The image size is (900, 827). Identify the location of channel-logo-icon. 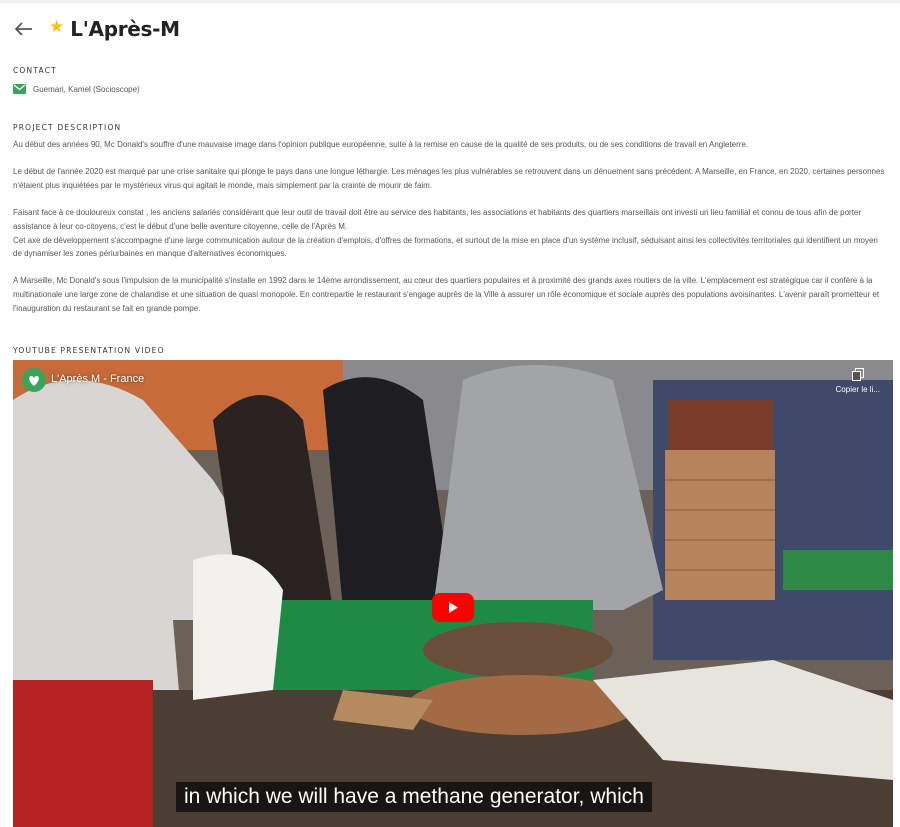
(34, 380).